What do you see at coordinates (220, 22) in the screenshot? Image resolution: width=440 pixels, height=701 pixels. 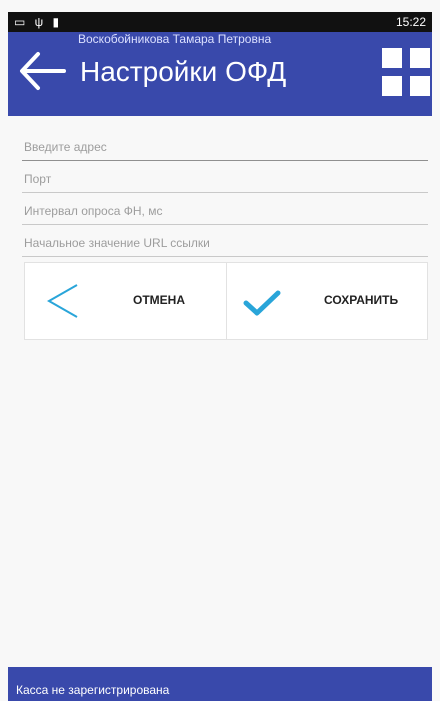 I see `status-bar: ▭ ψ ▮ 15:22` at bounding box center [220, 22].